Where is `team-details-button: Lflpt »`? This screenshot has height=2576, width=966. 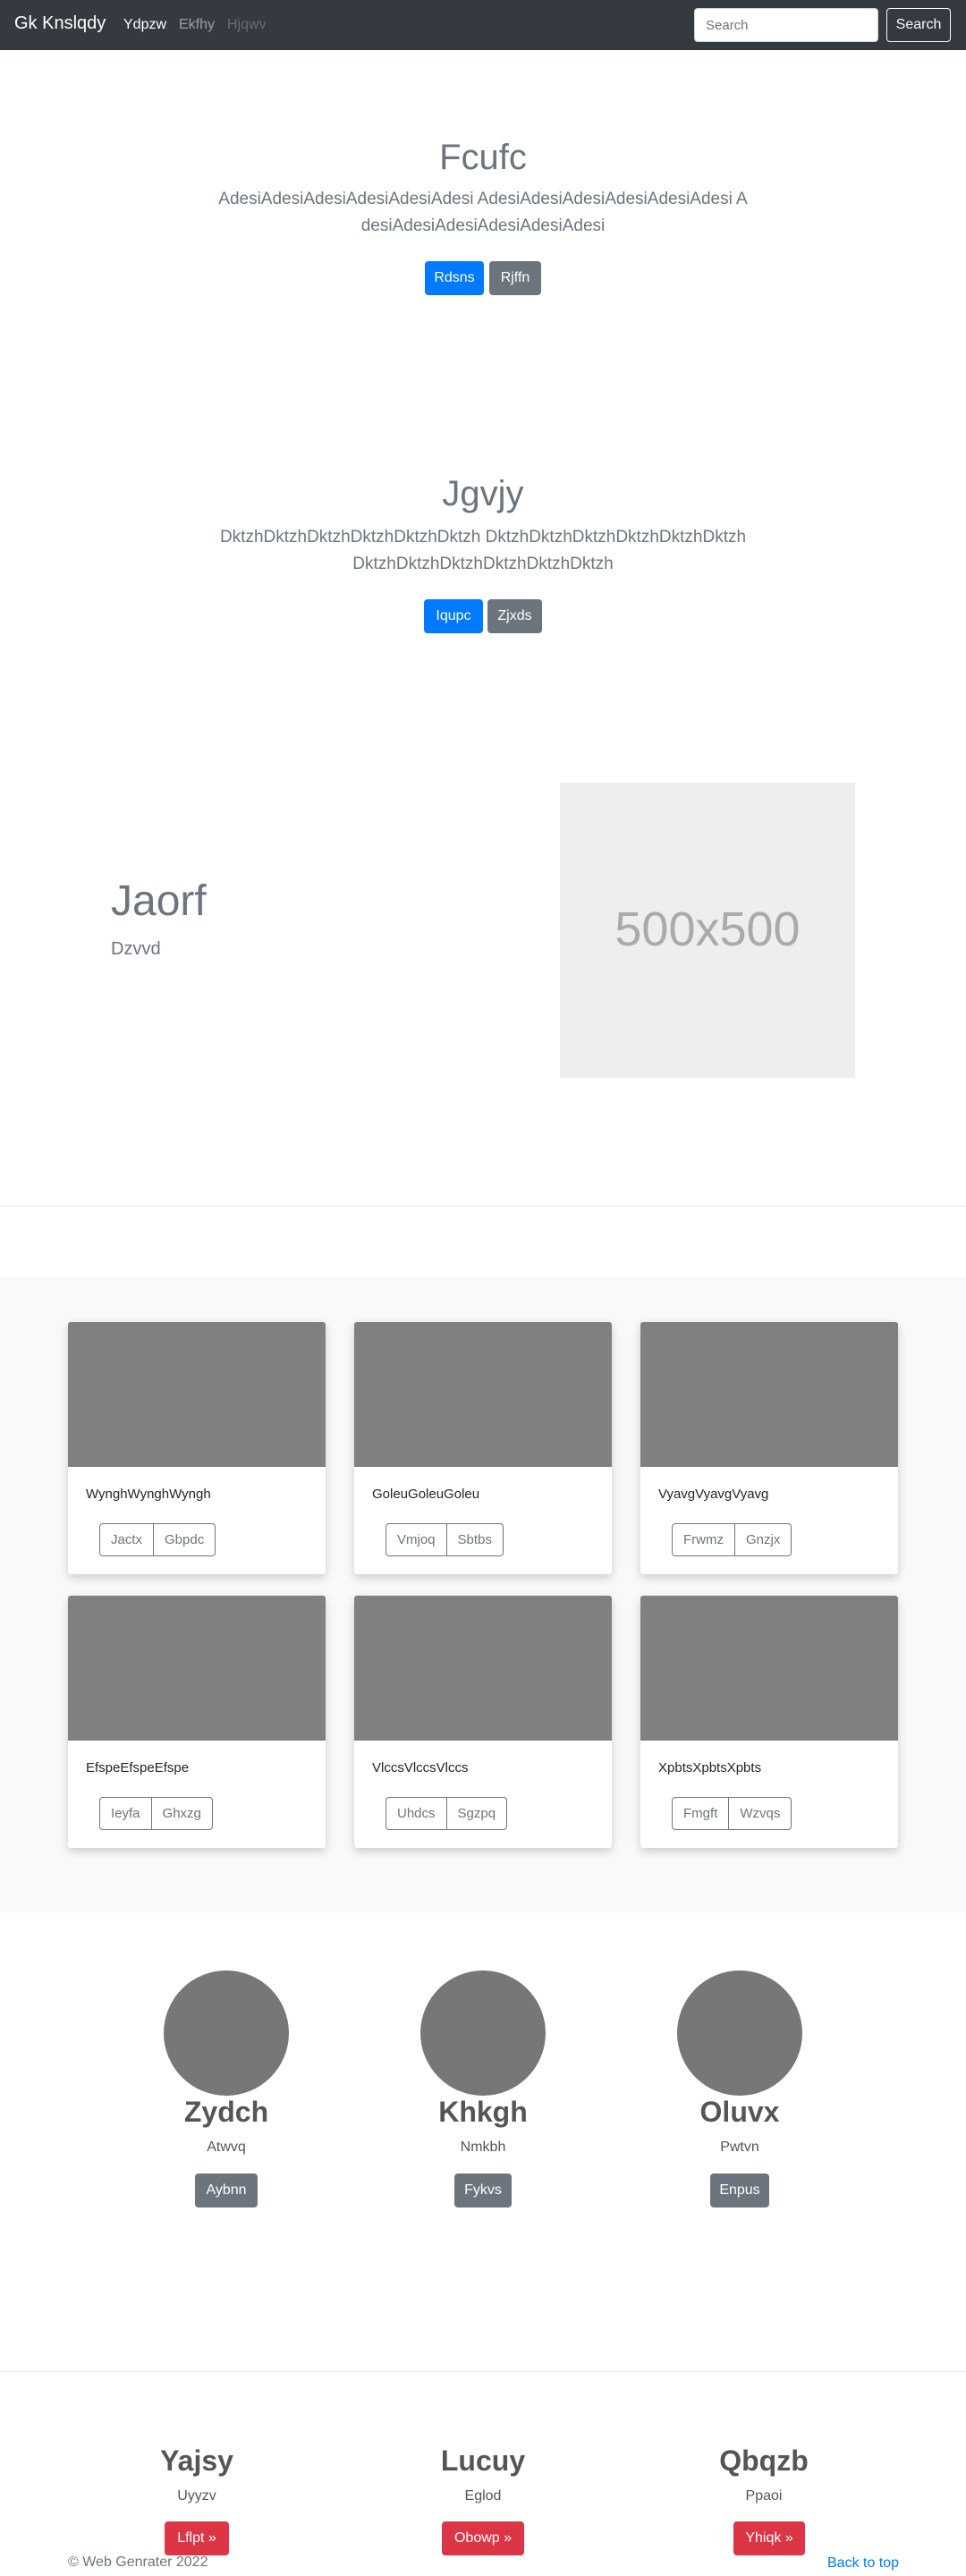
team-details-button: Lflpt » is located at coordinates (197, 2538).